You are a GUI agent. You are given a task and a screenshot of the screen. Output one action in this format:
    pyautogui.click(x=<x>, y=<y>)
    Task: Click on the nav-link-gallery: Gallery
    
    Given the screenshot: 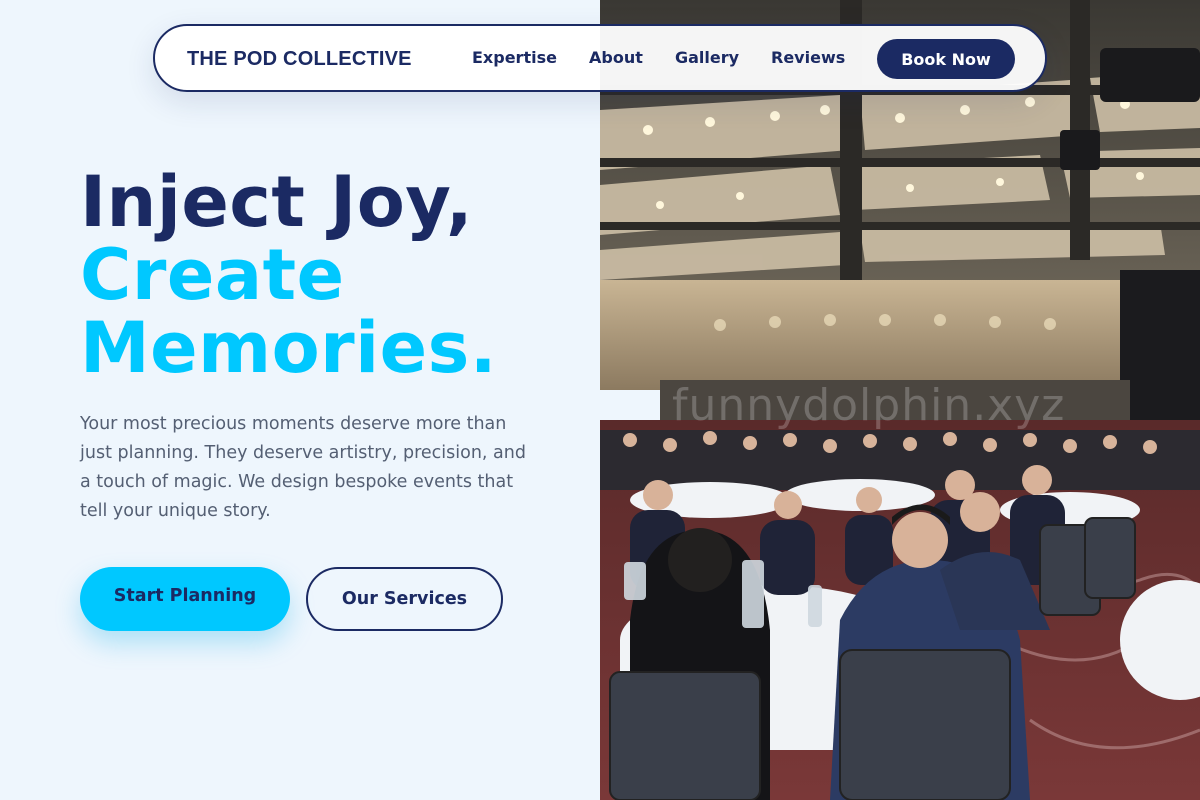 What is the action you would take?
    pyautogui.click(x=707, y=57)
    